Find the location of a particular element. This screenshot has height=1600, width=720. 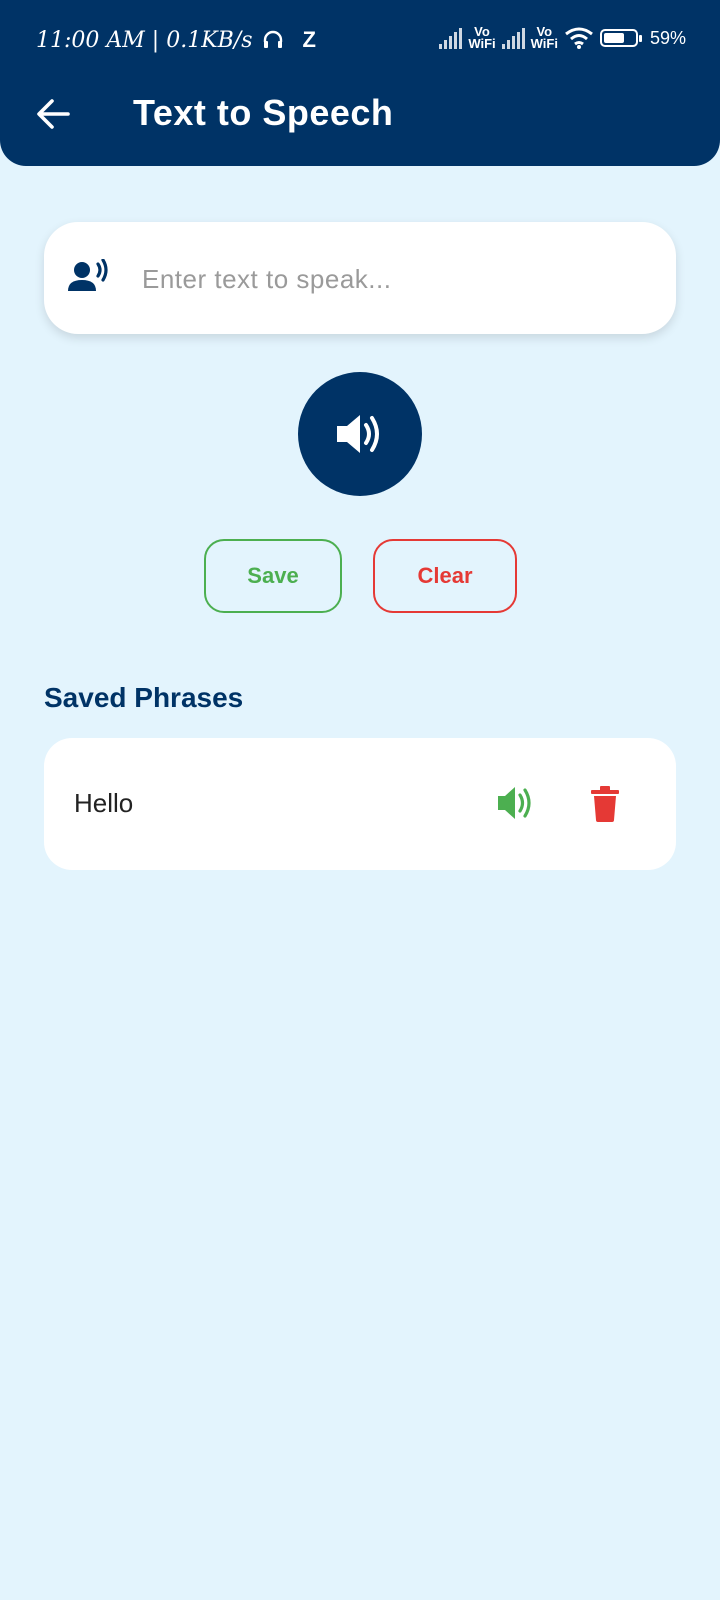

z-label: Z is located at coordinates (309, 39).